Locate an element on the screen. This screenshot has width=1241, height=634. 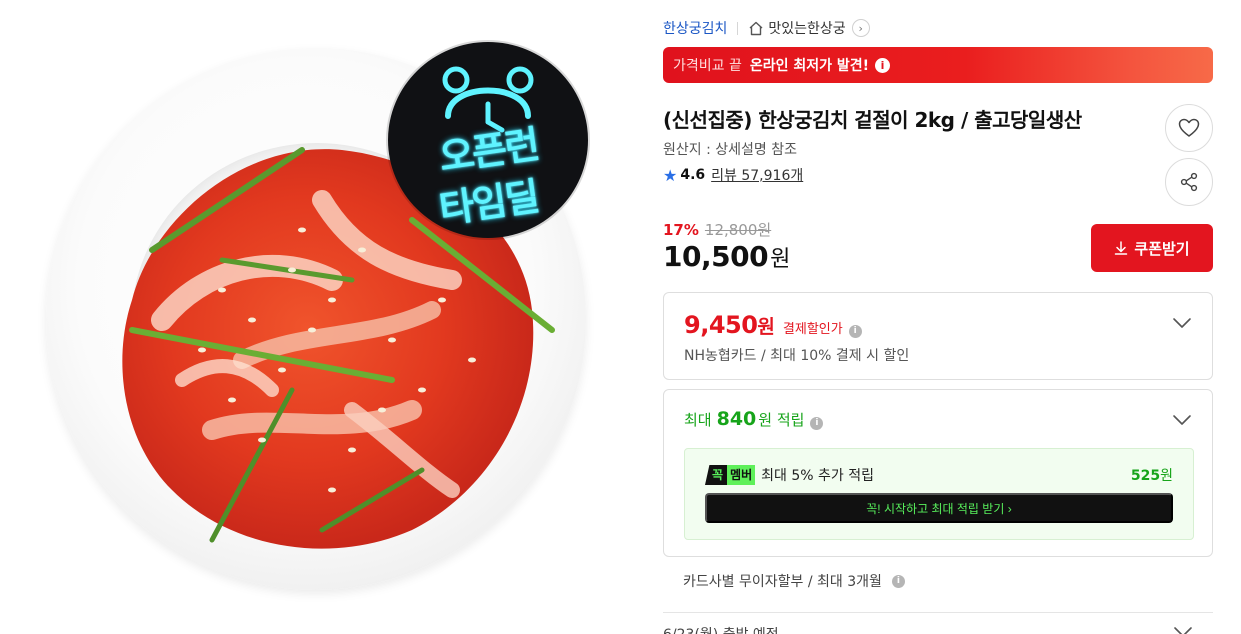
chevron-right-icon: › is located at coordinates (860, 28).